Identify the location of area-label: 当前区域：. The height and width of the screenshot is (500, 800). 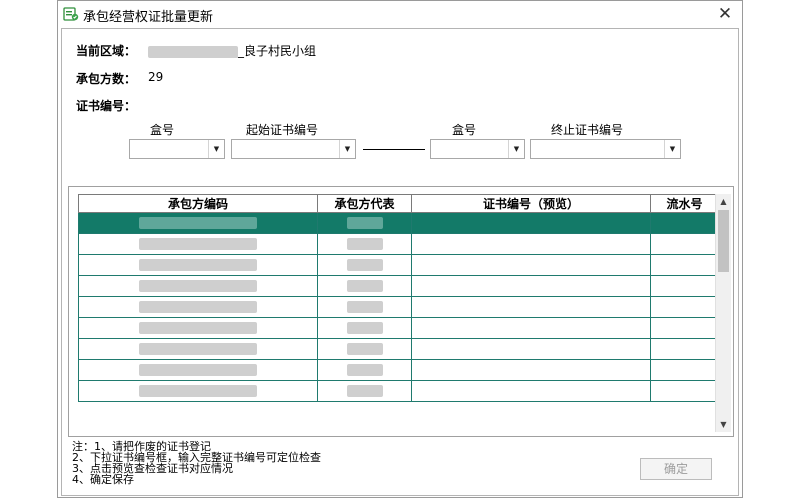
(106, 51).